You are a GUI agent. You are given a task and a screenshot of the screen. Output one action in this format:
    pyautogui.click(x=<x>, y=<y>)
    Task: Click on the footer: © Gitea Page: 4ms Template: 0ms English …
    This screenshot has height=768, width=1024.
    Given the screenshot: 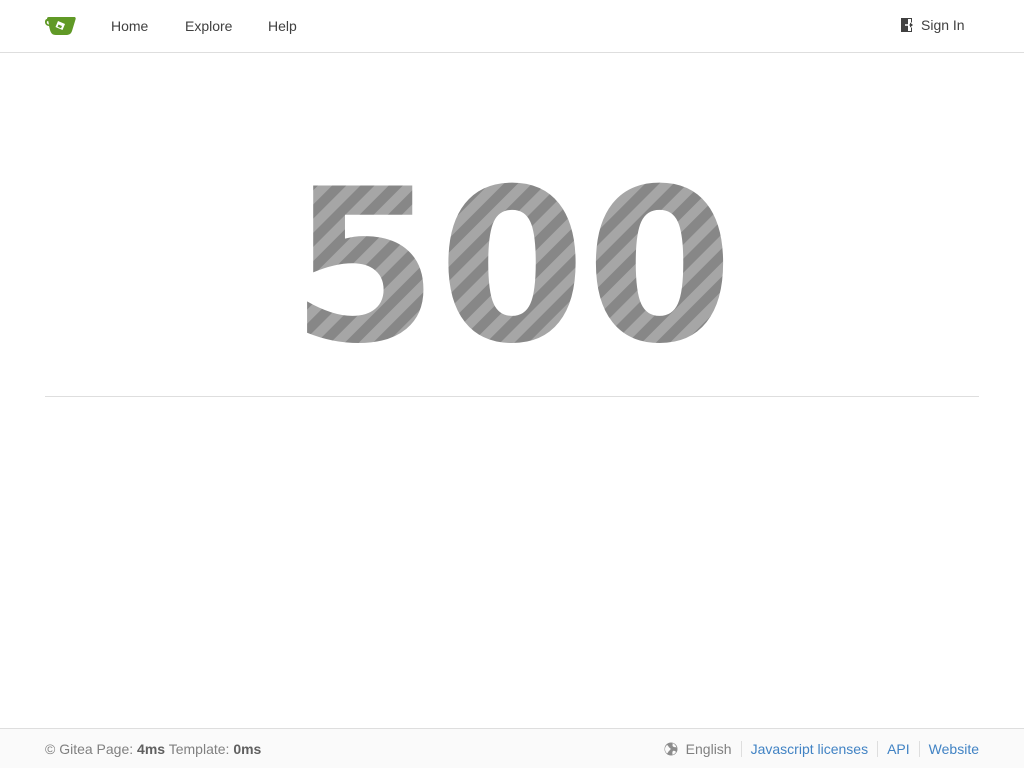 What is the action you would take?
    pyautogui.click(x=512, y=748)
    